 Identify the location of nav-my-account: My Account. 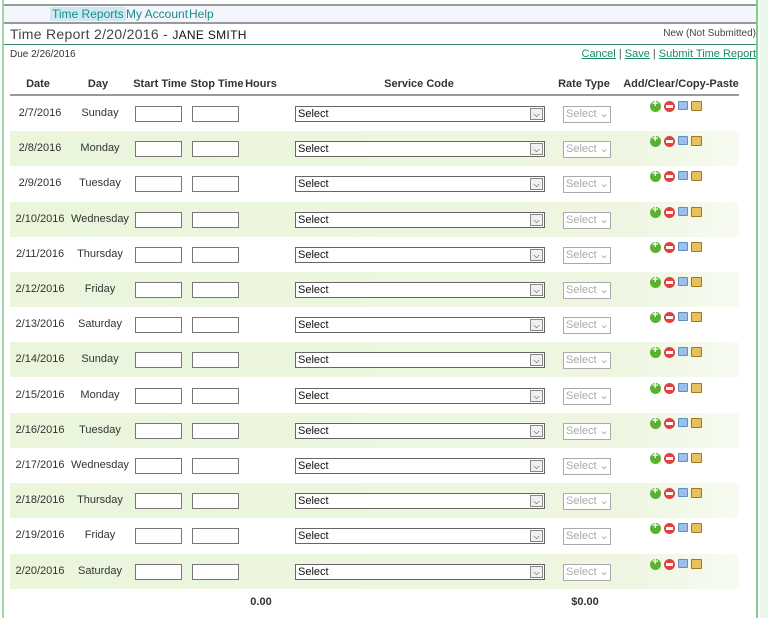
(157, 14).